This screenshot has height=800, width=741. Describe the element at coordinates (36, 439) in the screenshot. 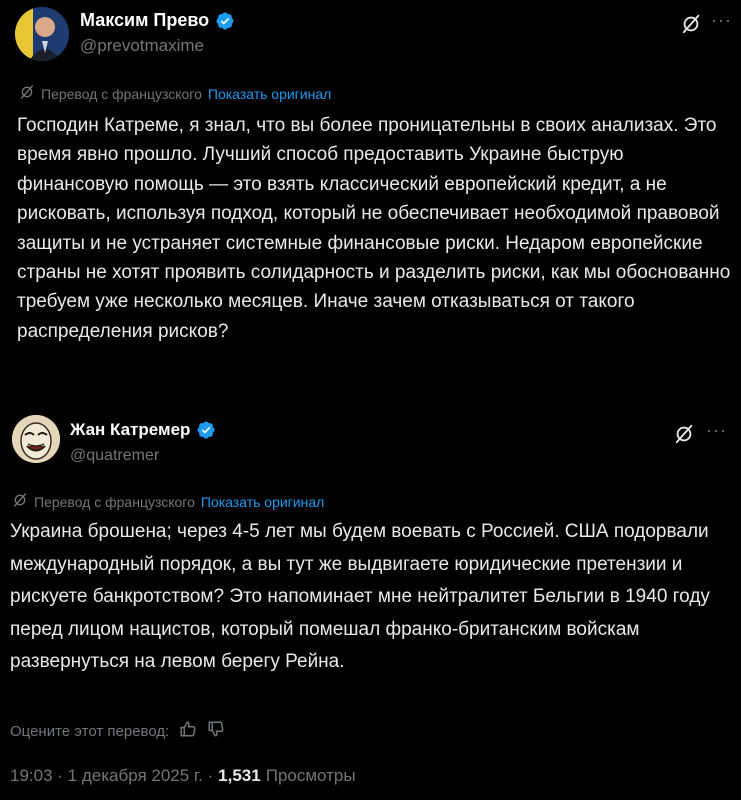

I see `quoted-author-avatar` at that location.